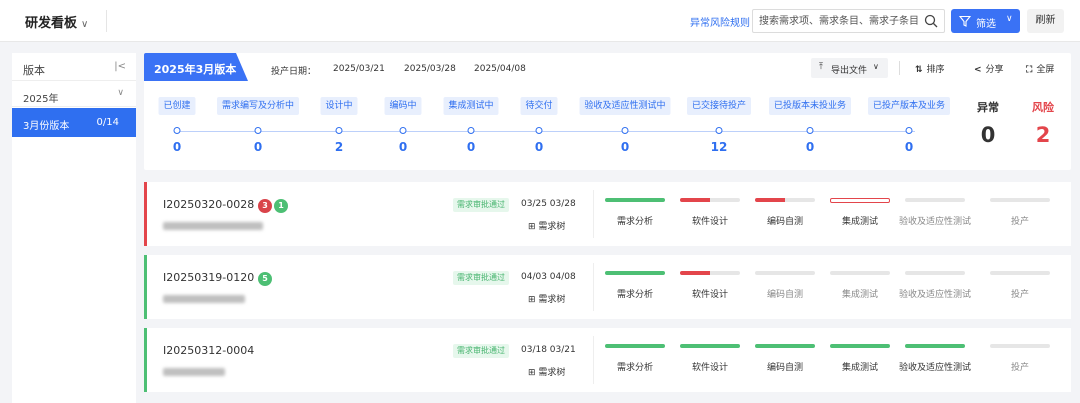  I want to click on share-icon: <, so click(978, 70).